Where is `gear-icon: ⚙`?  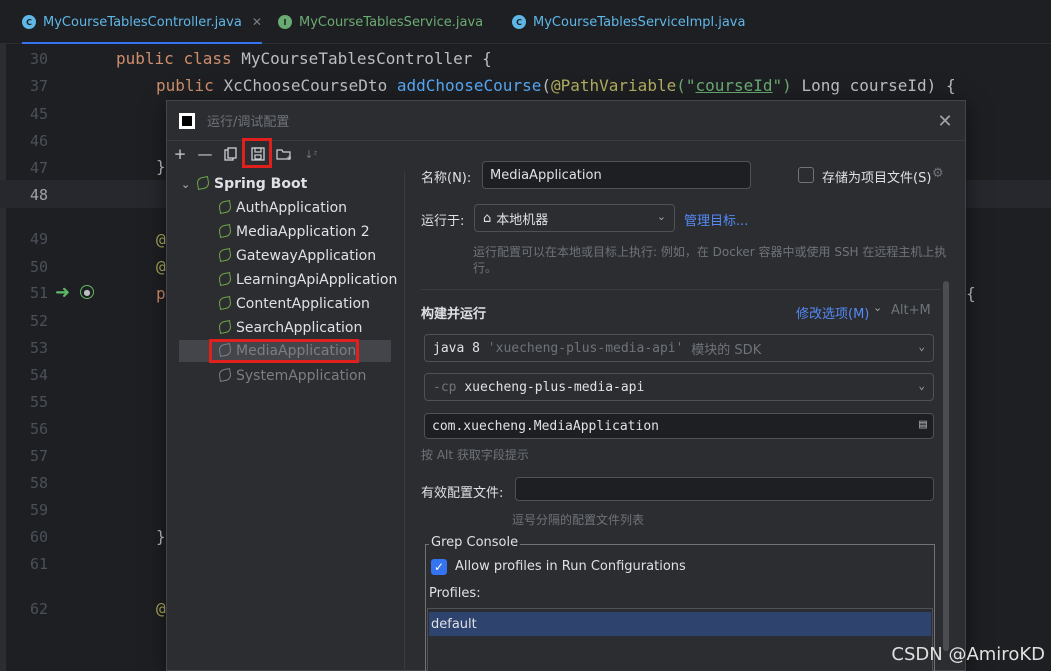
gear-icon: ⚙ is located at coordinates (938, 173).